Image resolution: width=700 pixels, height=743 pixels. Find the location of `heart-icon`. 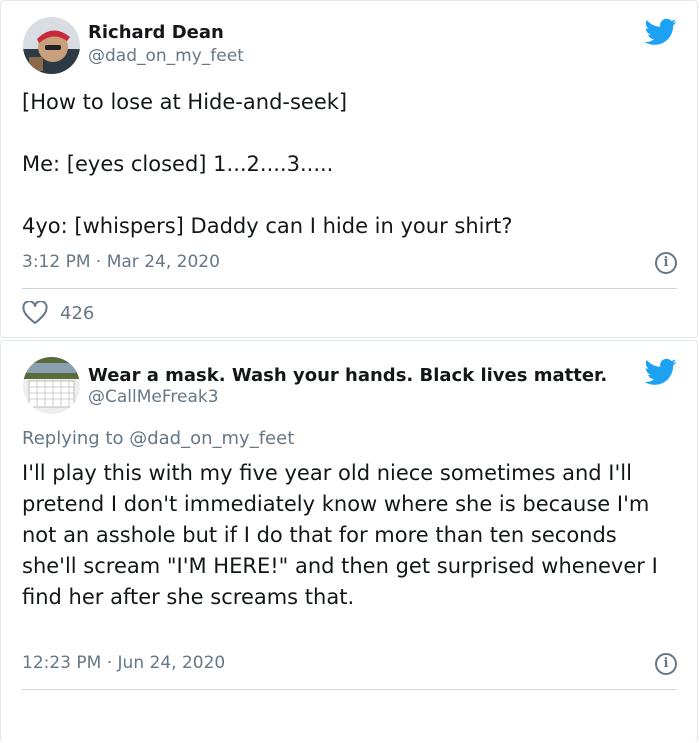

heart-icon is located at coordinates (35, 312).